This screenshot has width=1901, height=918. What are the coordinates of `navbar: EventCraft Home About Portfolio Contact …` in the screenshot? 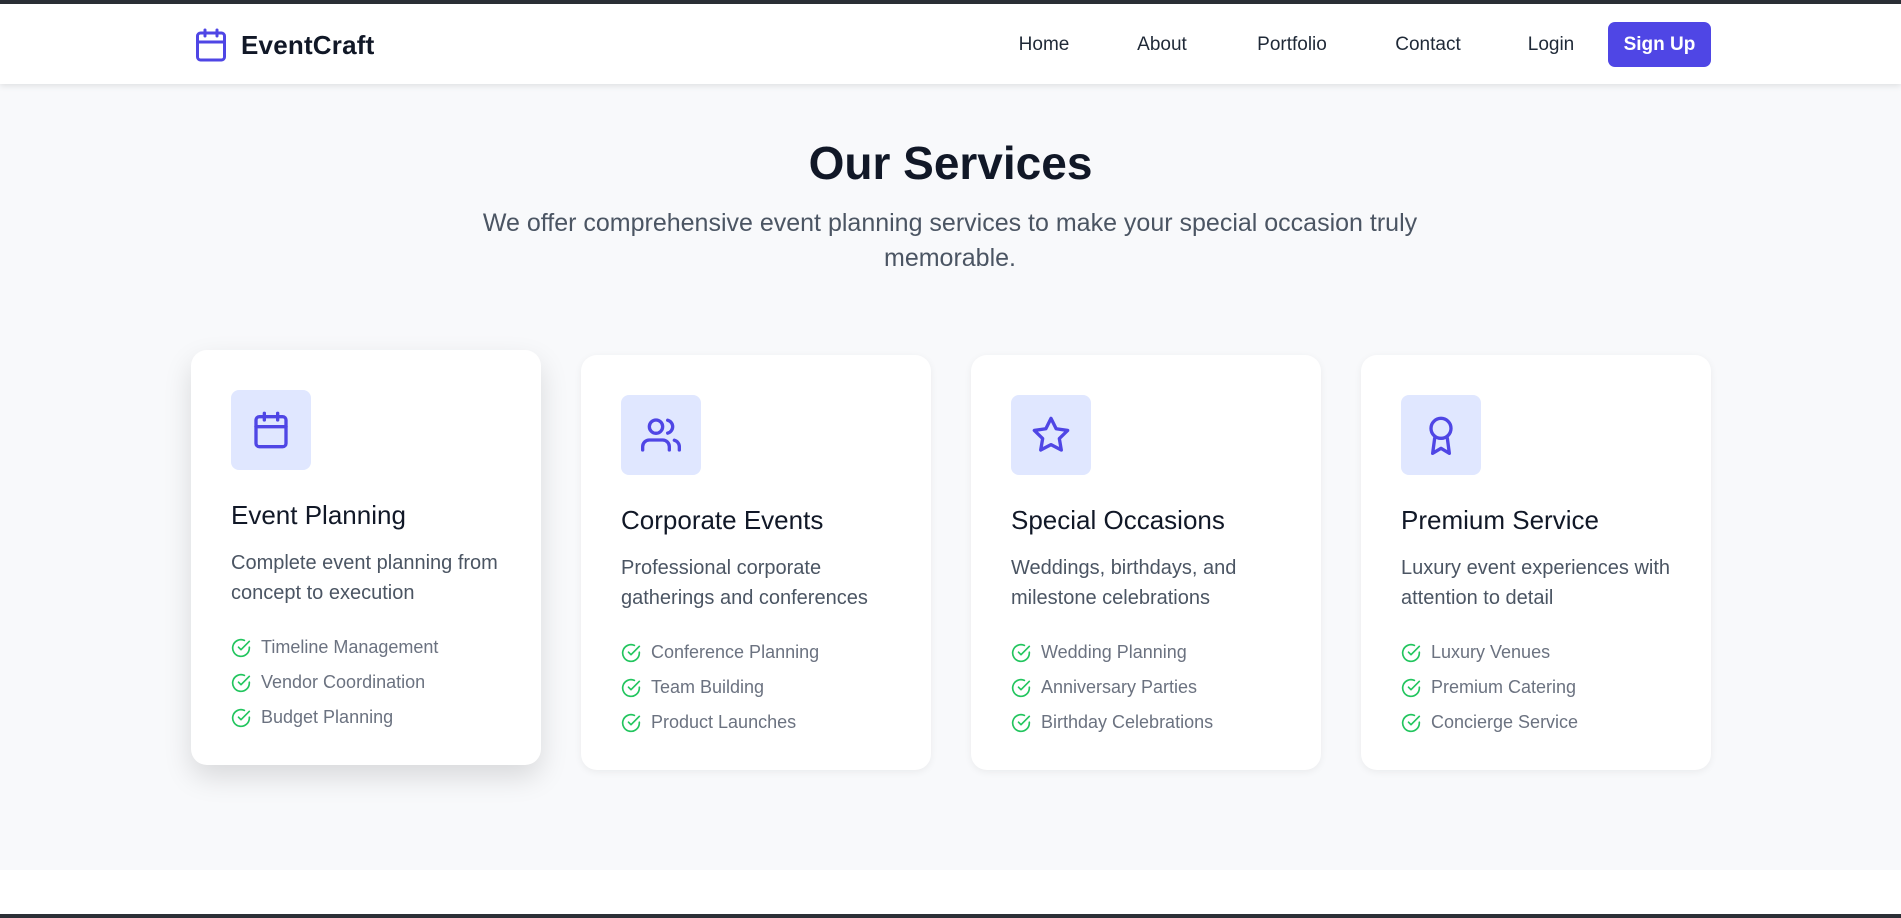 It's located at (950, 44).